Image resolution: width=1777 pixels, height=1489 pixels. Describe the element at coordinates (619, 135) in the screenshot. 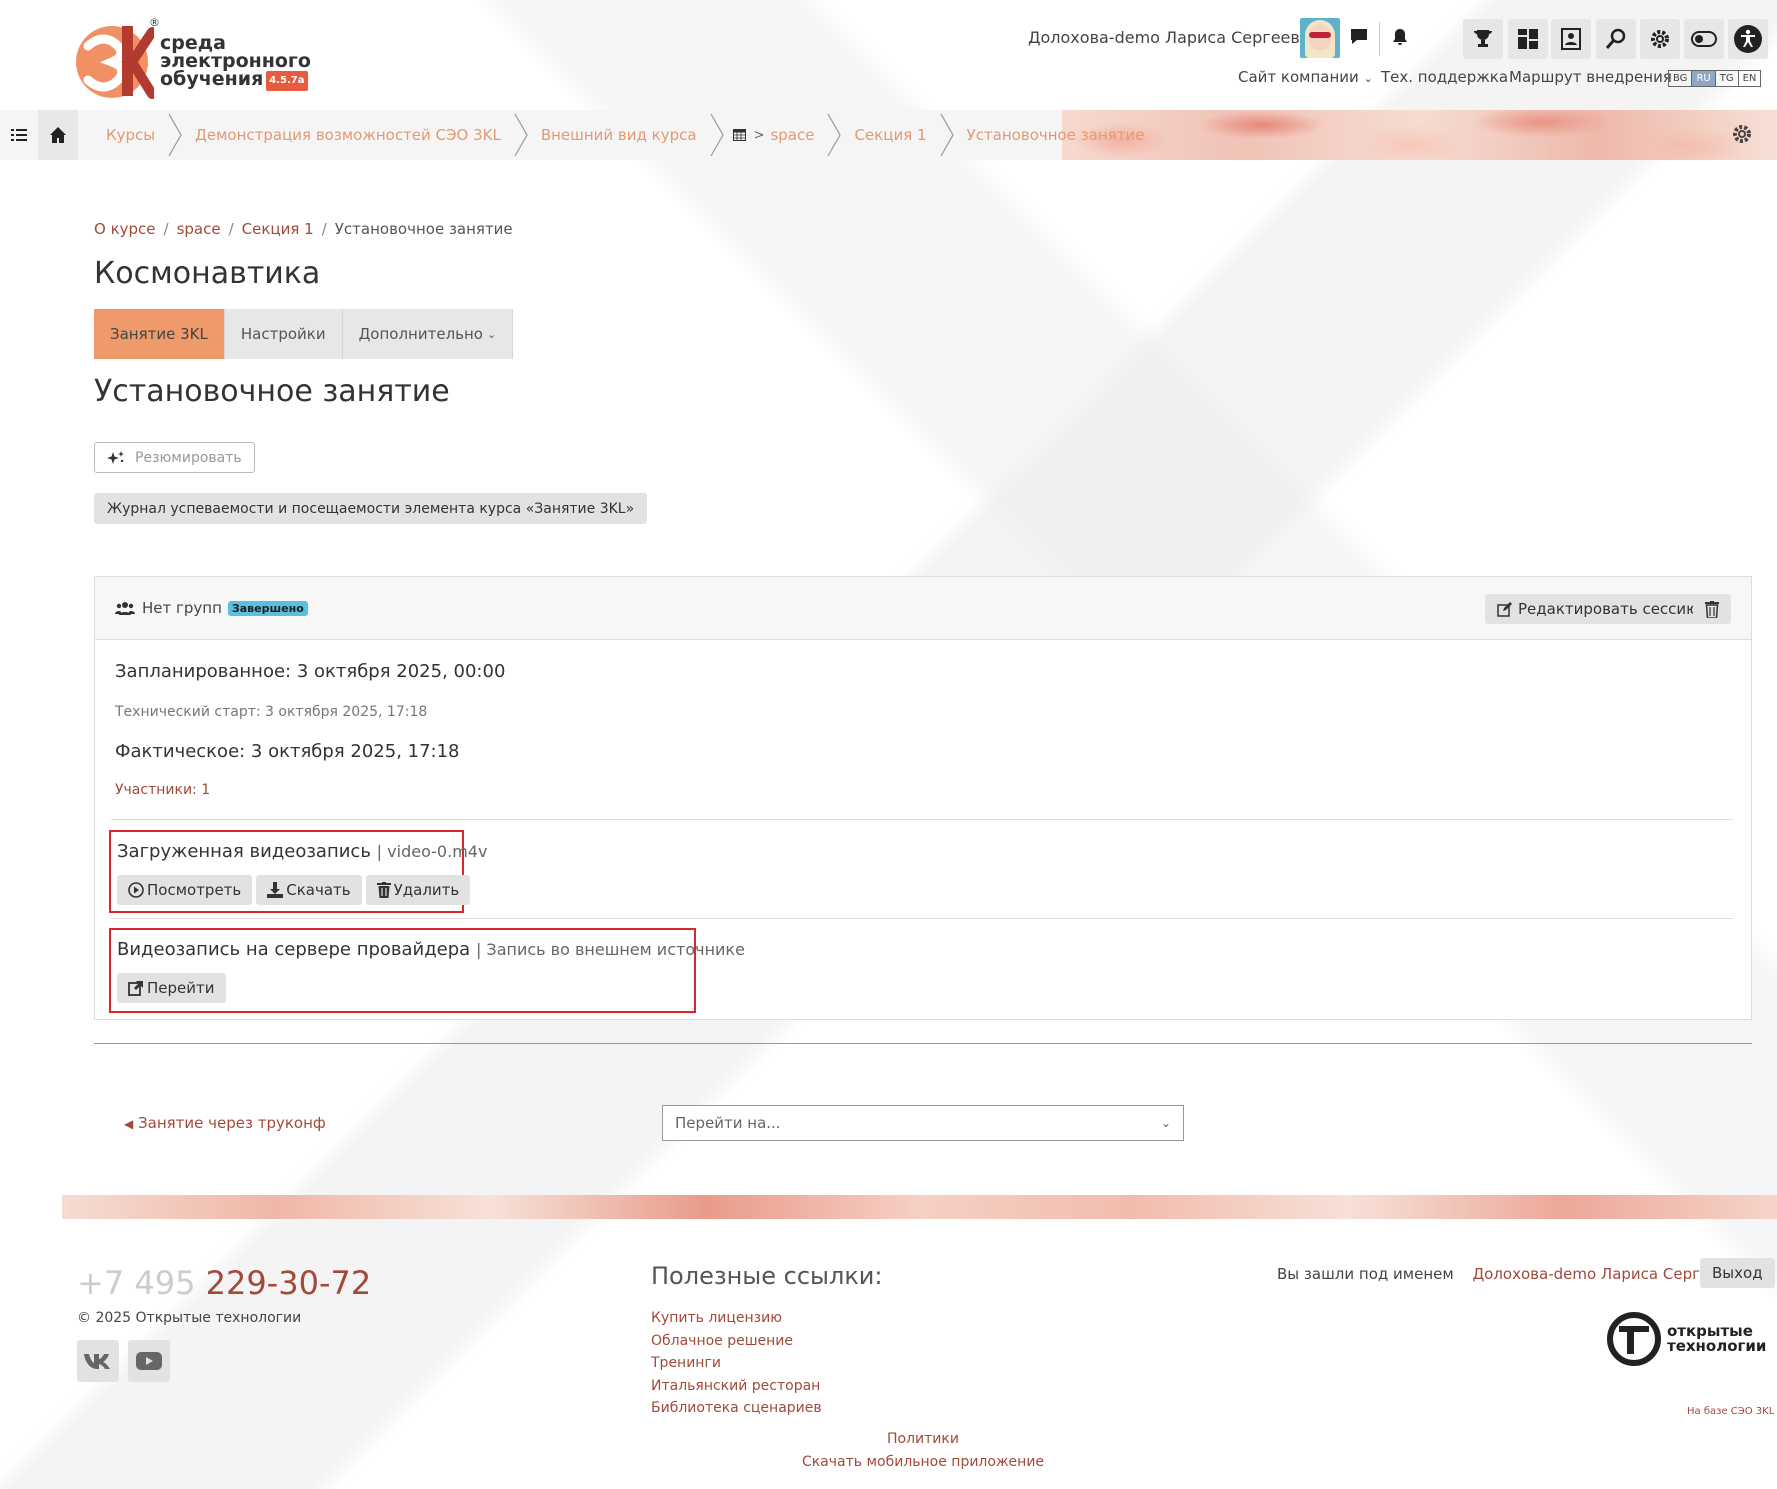

I see `bc-appearance: Внешний вид курса` at that location.